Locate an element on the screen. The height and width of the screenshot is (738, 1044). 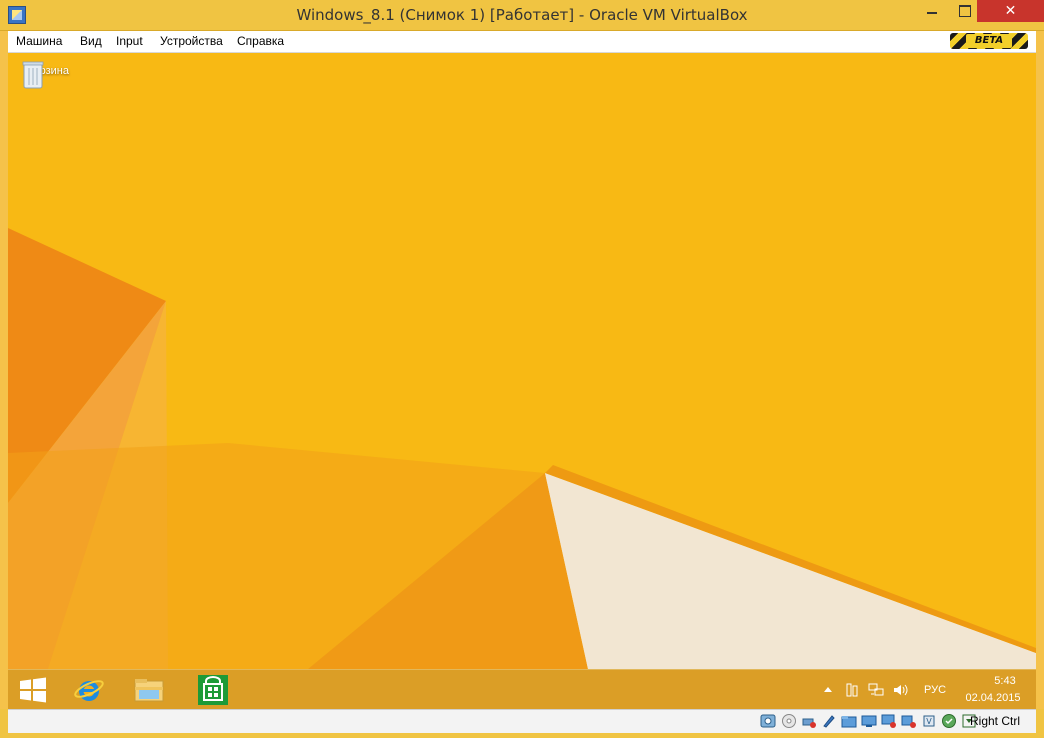
recycle-bin-icon is located at coordinates (33, 75).